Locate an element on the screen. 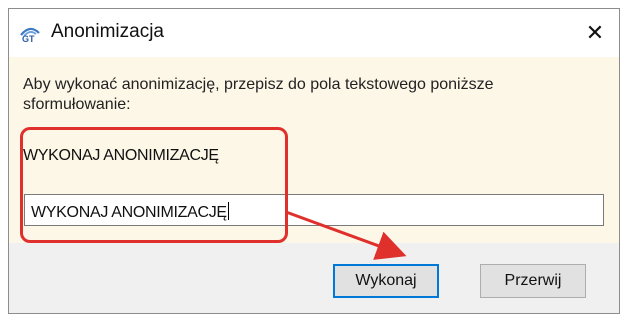 This screenshot has width=624, height=320. app-logo-icon: GT is located at coordinates (30, 33).